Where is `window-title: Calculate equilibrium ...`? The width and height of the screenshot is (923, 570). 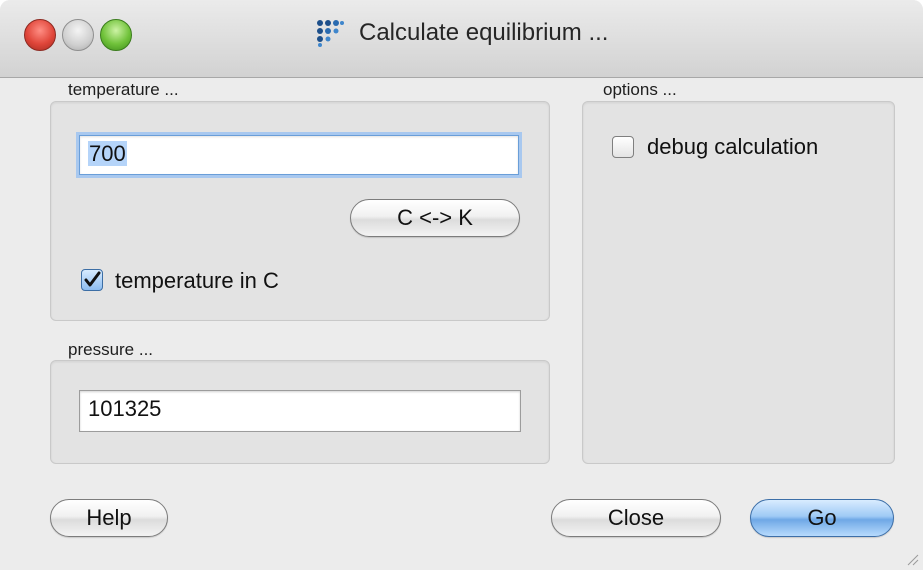 window-title: Calculate equilibrium ... is located at coordinates (484, 32).